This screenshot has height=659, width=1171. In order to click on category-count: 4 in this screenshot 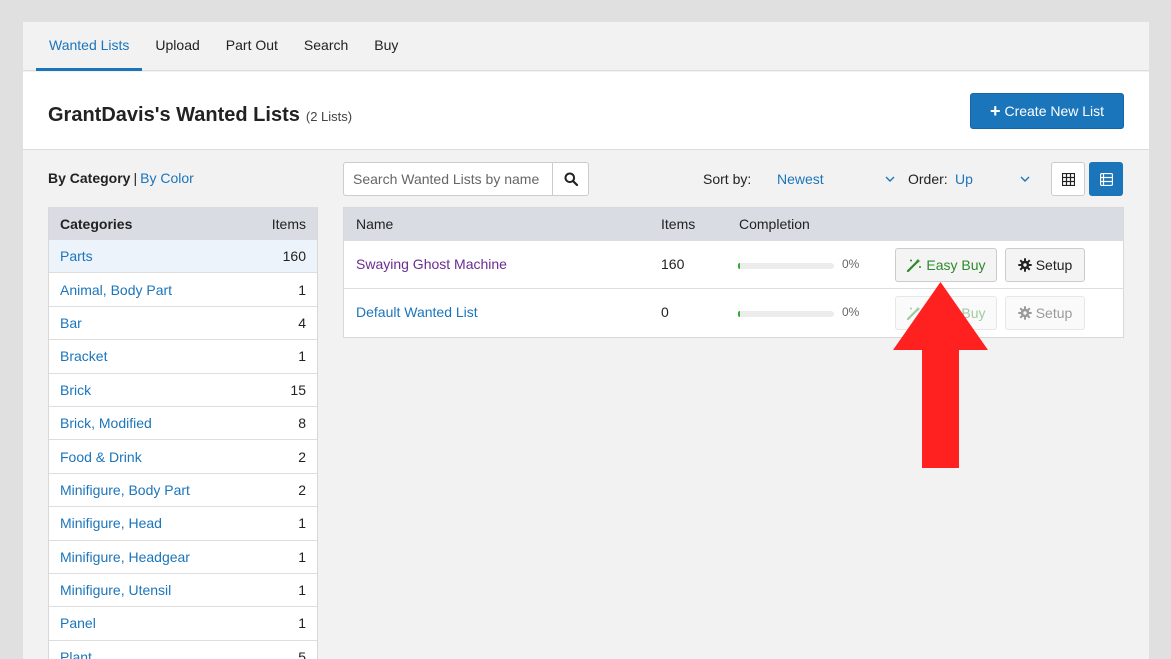, I will do `click(302, 322)`.